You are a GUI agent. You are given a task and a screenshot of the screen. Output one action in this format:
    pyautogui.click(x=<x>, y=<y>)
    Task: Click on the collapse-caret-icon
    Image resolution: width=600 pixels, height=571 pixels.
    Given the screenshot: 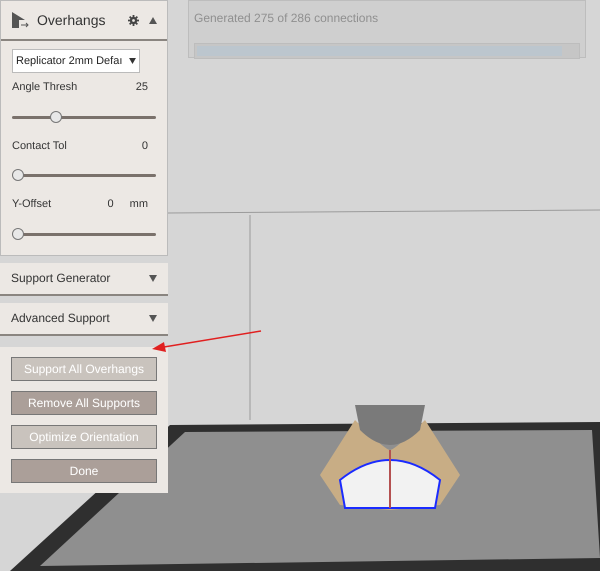 What is the action you would take?
    pyautogui.click(x=153, y=20)
    